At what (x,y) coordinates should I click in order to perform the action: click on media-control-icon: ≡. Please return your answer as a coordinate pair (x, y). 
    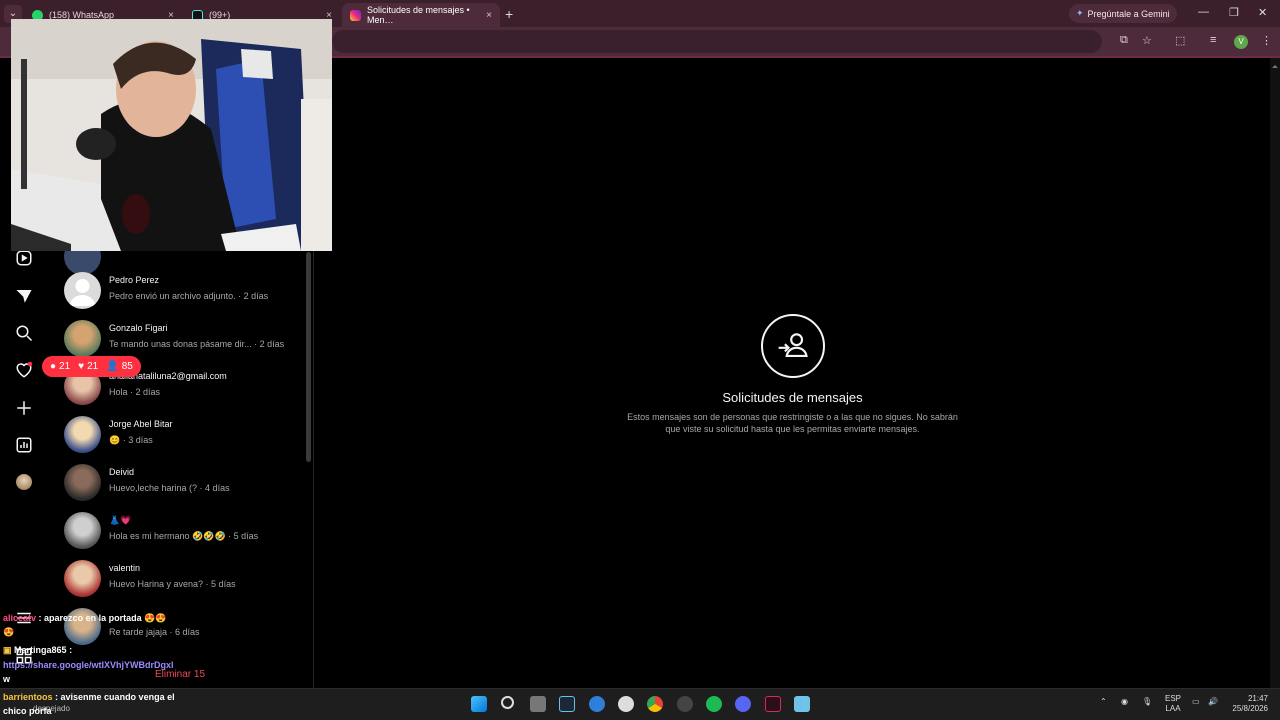
    Looking at the image, I should click on (1213, 40).